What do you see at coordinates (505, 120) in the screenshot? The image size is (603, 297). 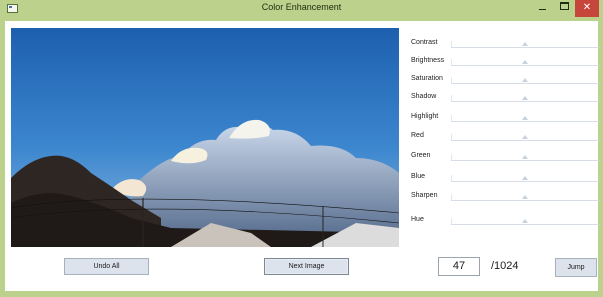 I see `slider-highlight: Highlight` at bounding box center [505, 120].